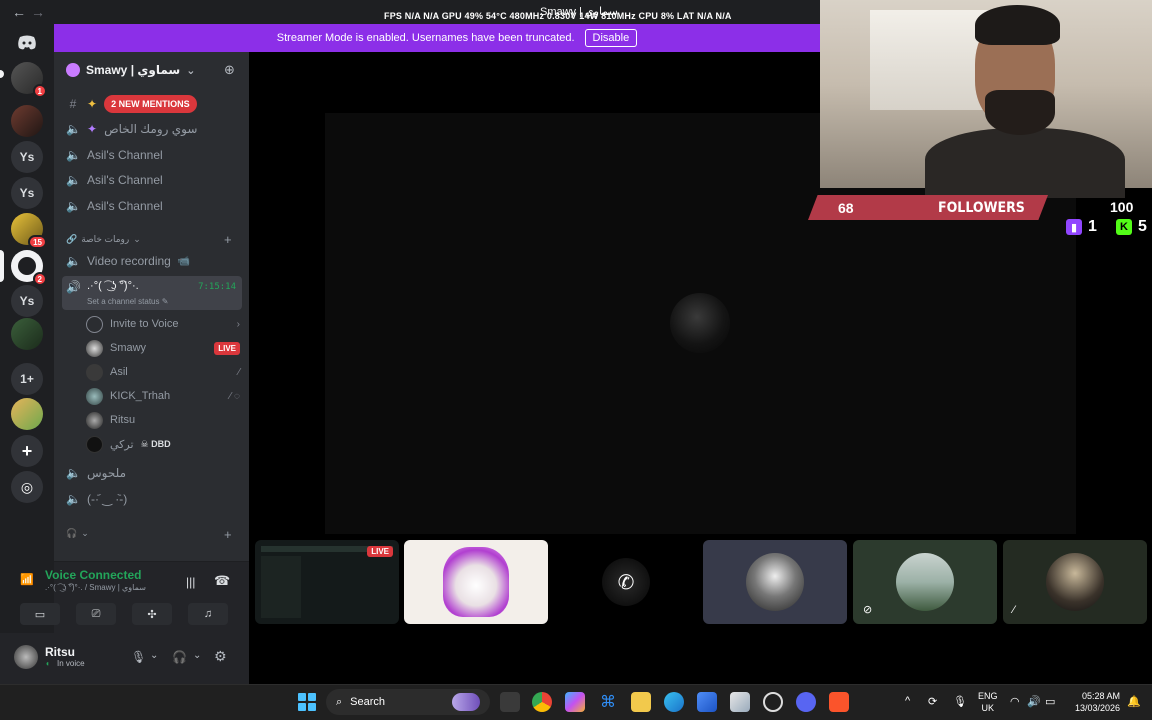  What do you see at coordinates (152, 261) in the screenshot?
I see `voice-channel-video: 🔈 Video recording 📹` at bounding box center [152, 261].